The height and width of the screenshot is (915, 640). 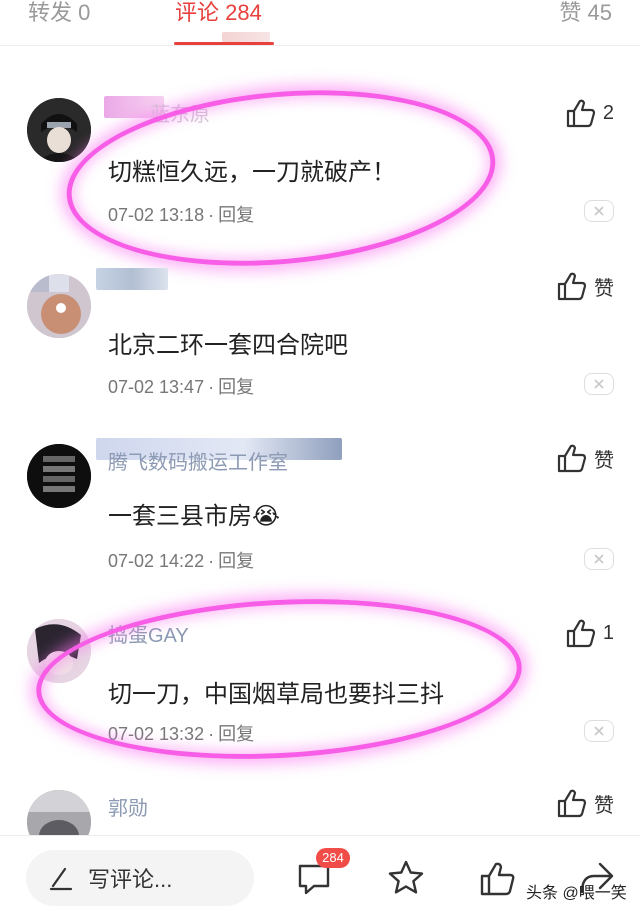 I want to click on like-button: 1, so click(x=589, y=633).